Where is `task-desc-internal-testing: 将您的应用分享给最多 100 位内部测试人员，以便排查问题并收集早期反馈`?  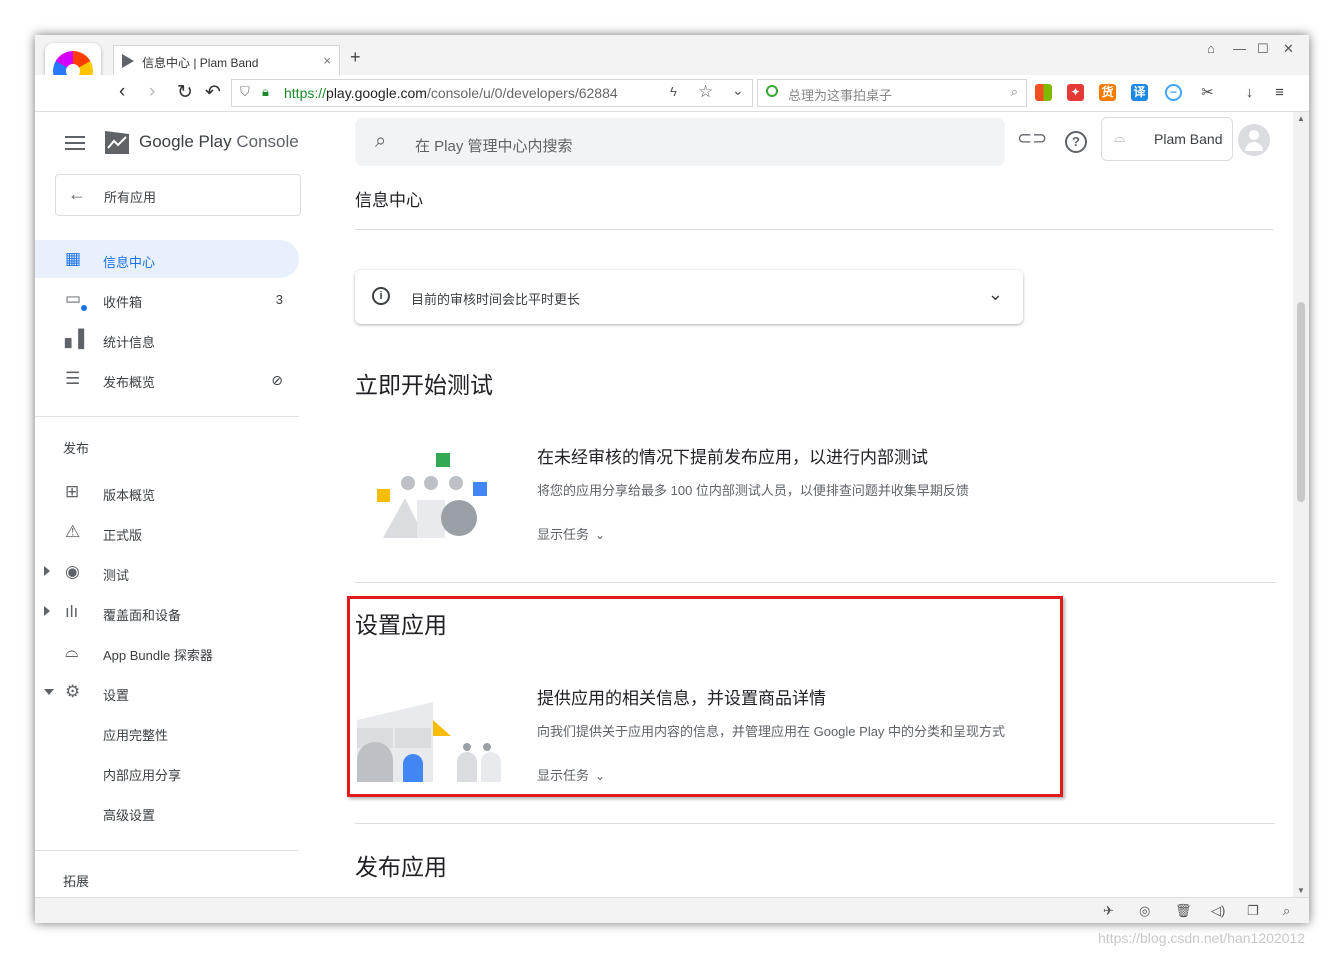
task-desc-internal-testing: 将您的应用分享给最多 100 位内部测试人员，以便排查问题并收集早期反馈 is located at coordinates (753, 490).